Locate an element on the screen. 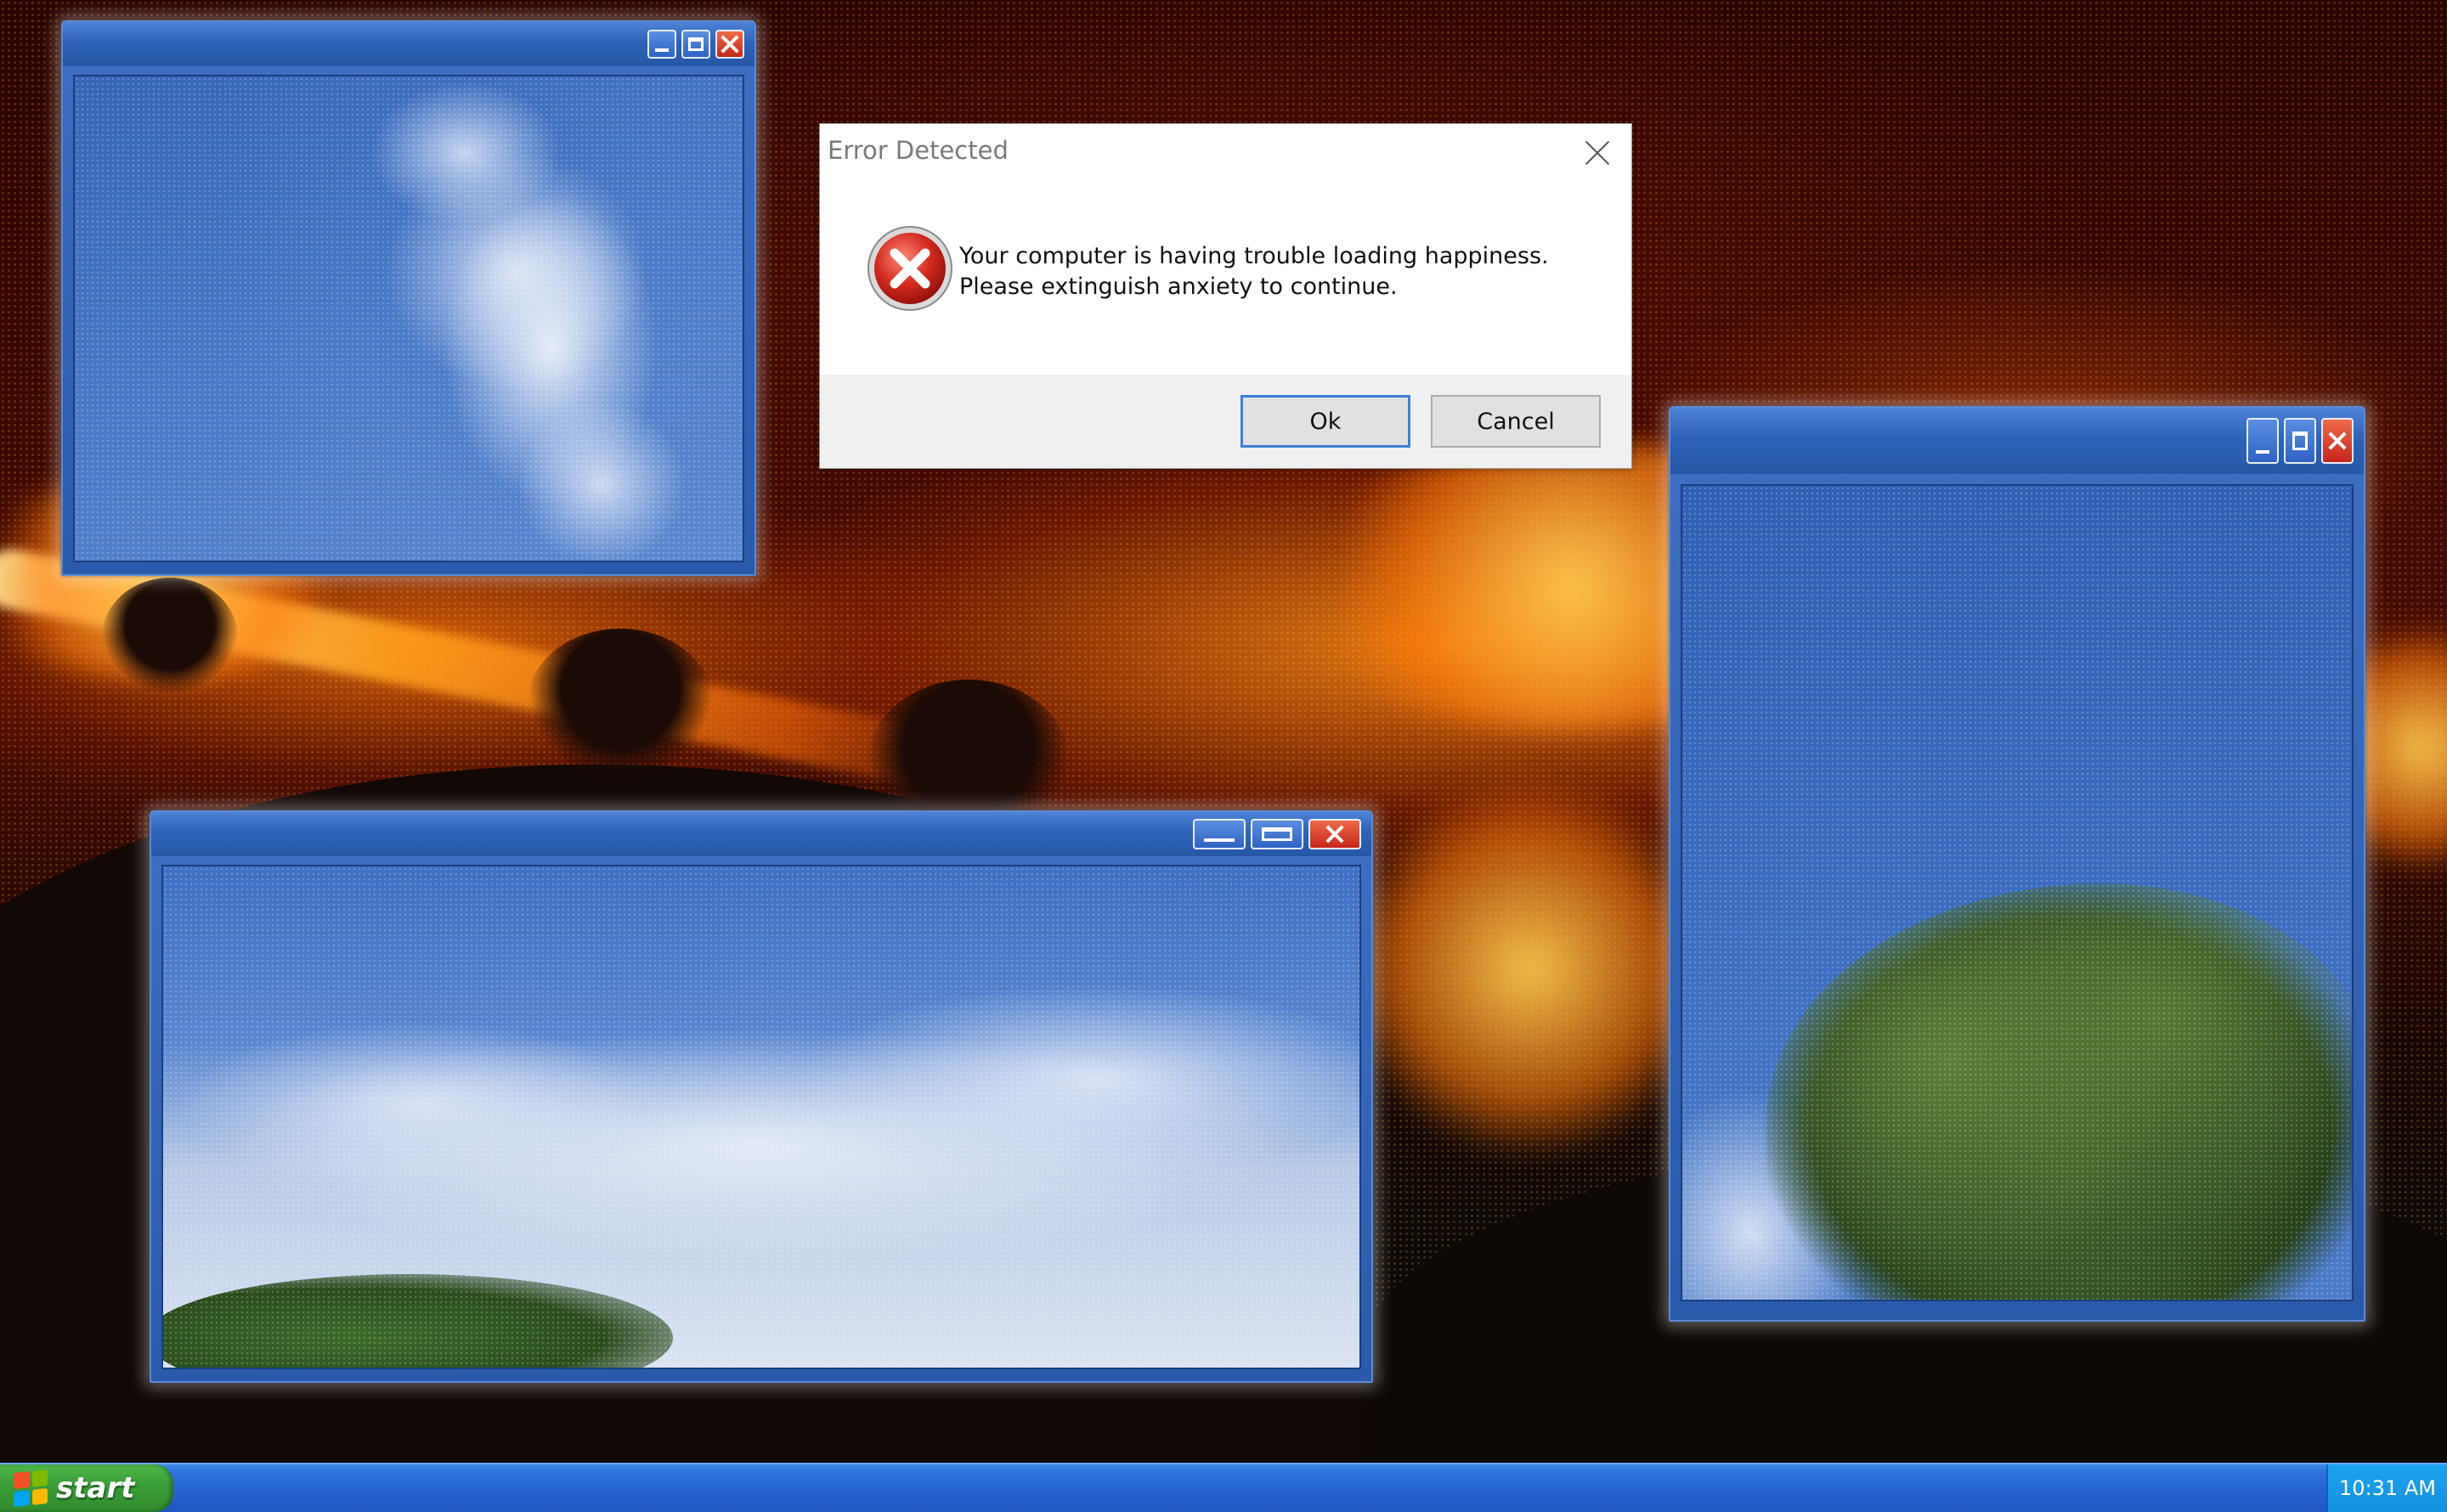 This screenshot has width=2447, height=1512. dialog-title-bar: Error Detected is located at coordinates (1225, 153).